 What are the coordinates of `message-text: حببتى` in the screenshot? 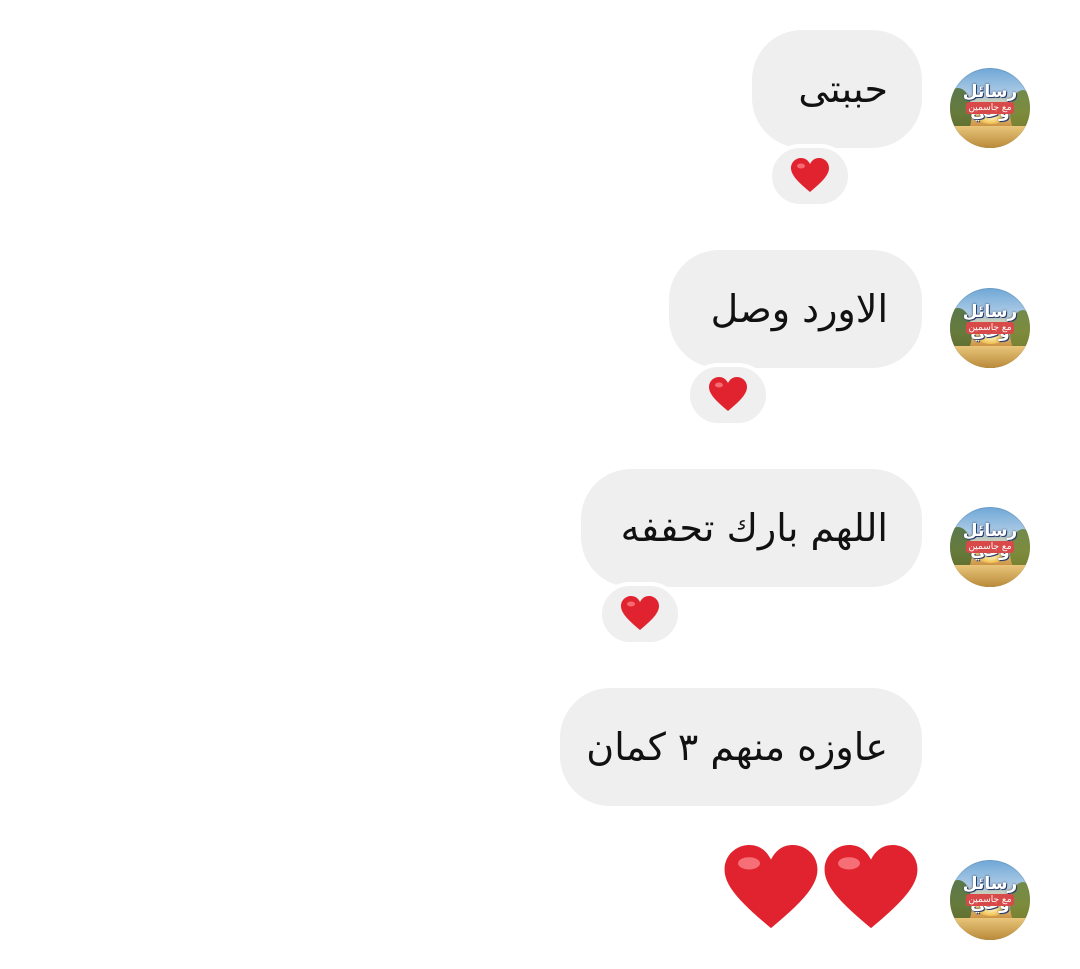 It's located at (843, 89).